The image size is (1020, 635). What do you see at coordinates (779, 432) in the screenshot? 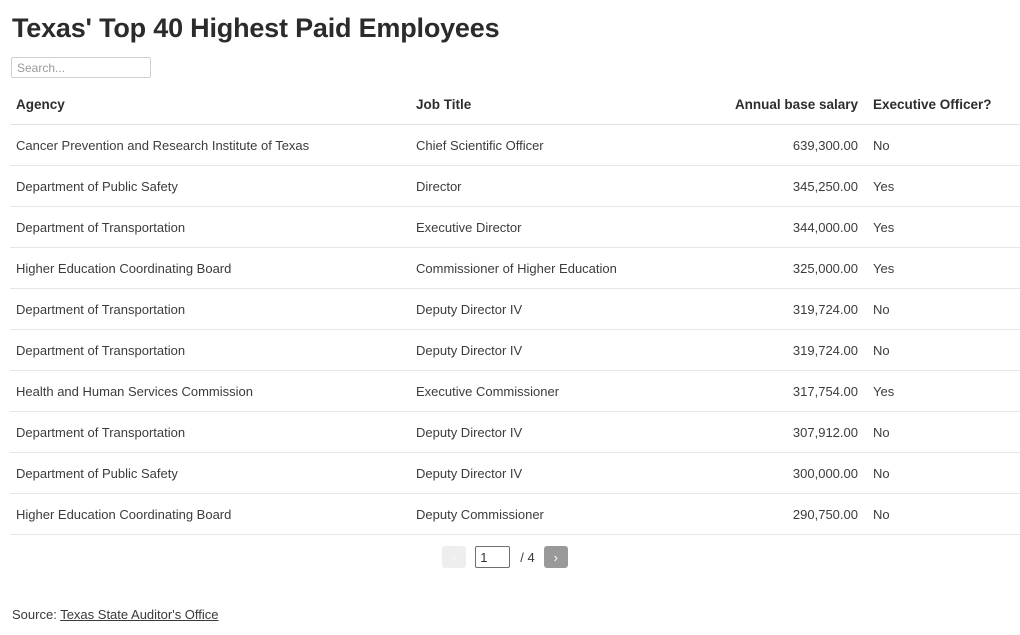
I see `cell-salary: 307,912.00` at bounding box center [779, 432].